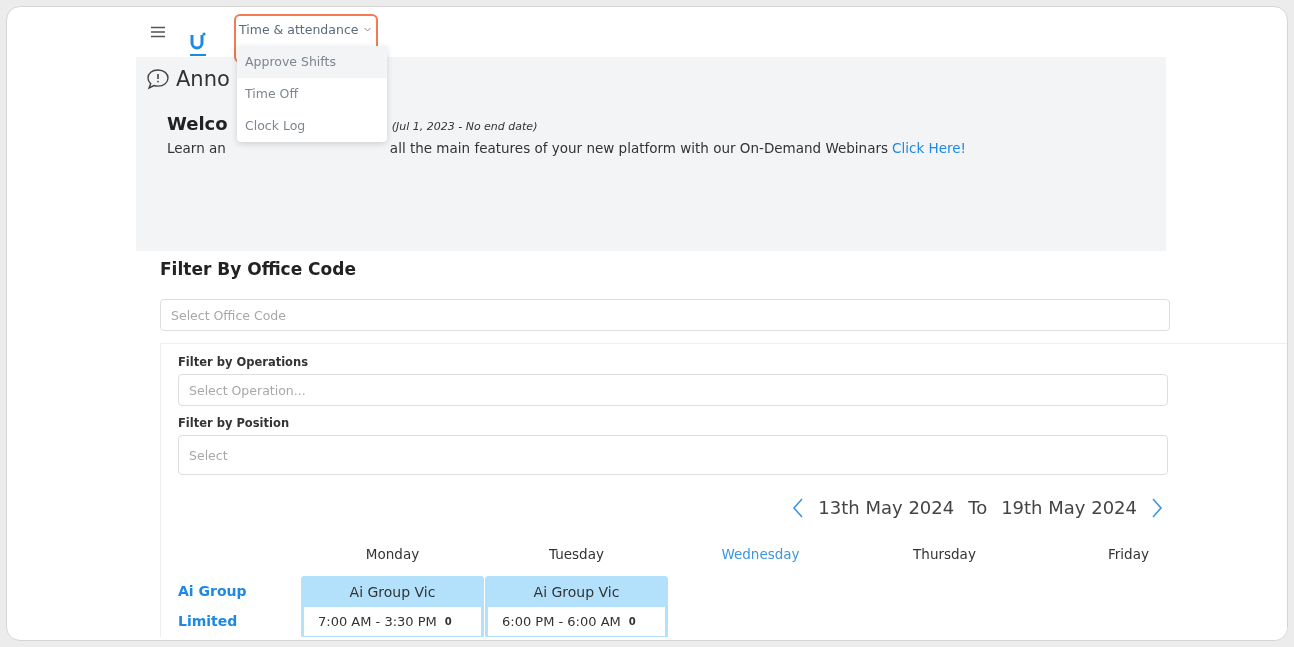  Describe the element at coordinates (203, 79) in the screenshot. I see `announcement-title: Anno` at that location.